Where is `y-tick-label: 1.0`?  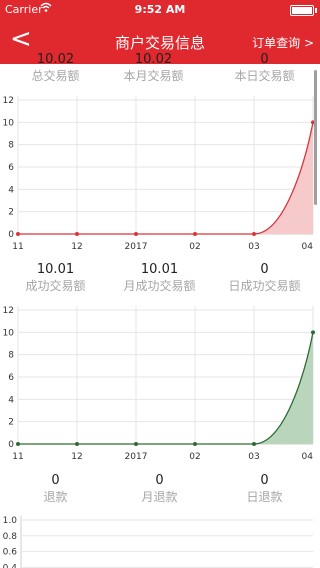
y-tick-label: 1.0 is located at coordinates (10, 521).